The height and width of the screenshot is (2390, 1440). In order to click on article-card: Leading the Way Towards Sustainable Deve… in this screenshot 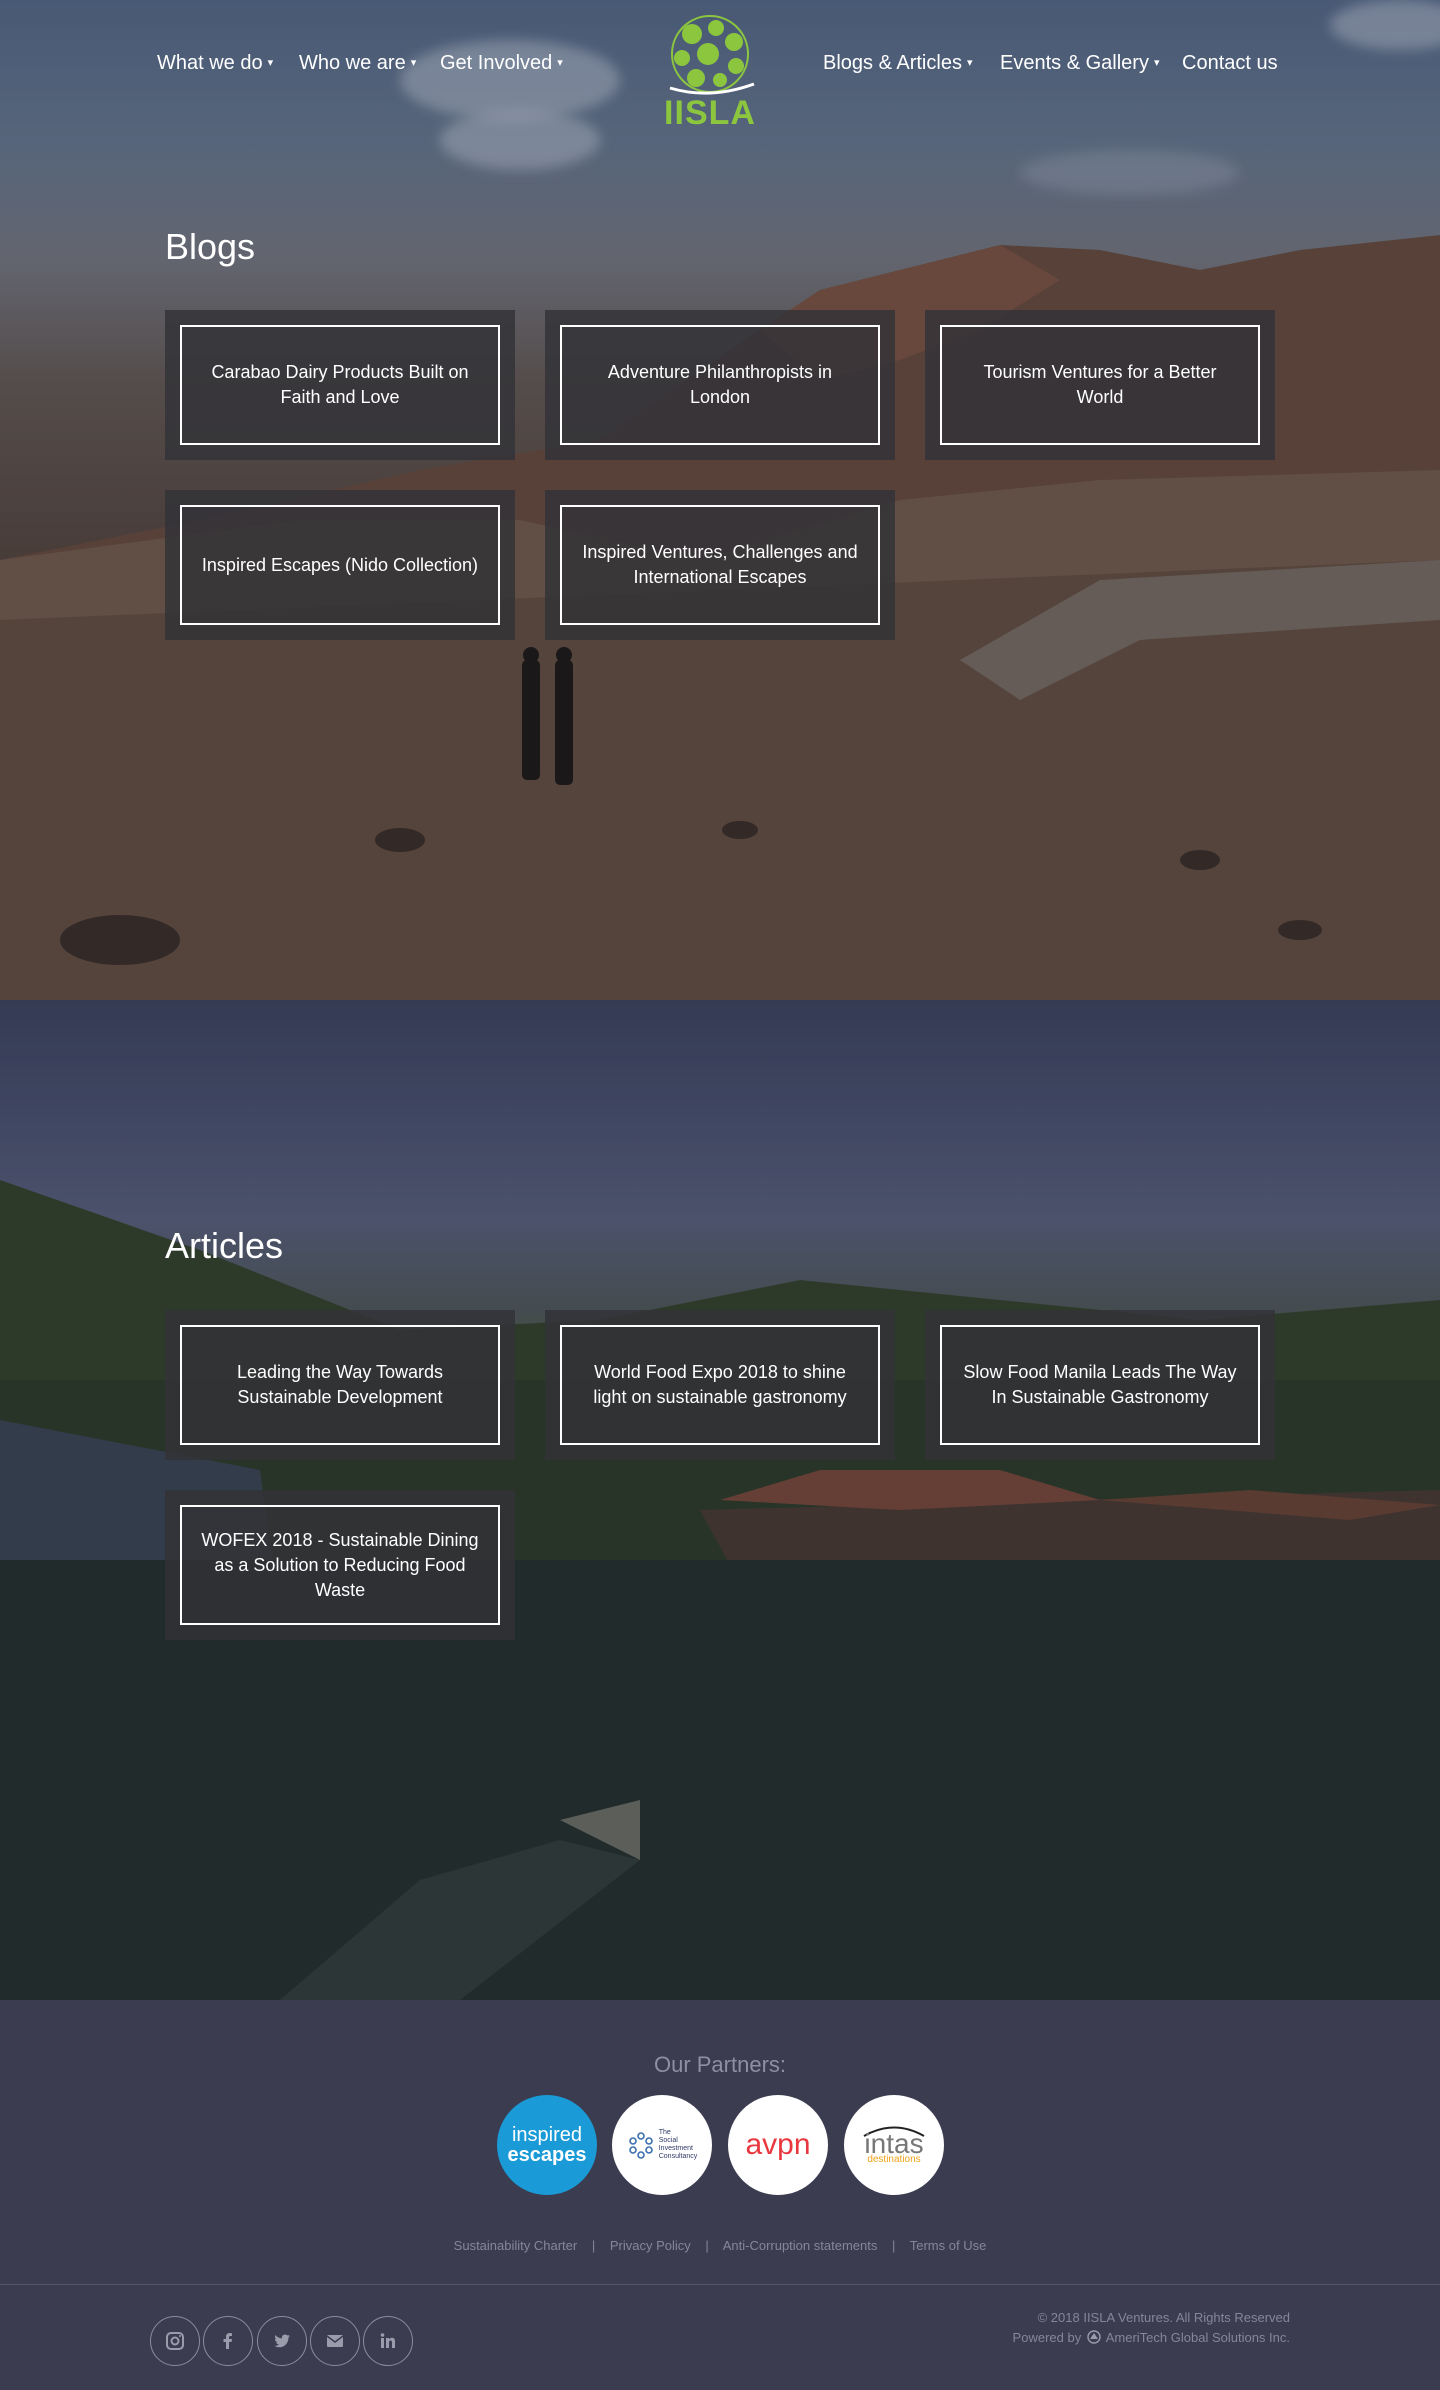, I will do `click(340, 1385)`.